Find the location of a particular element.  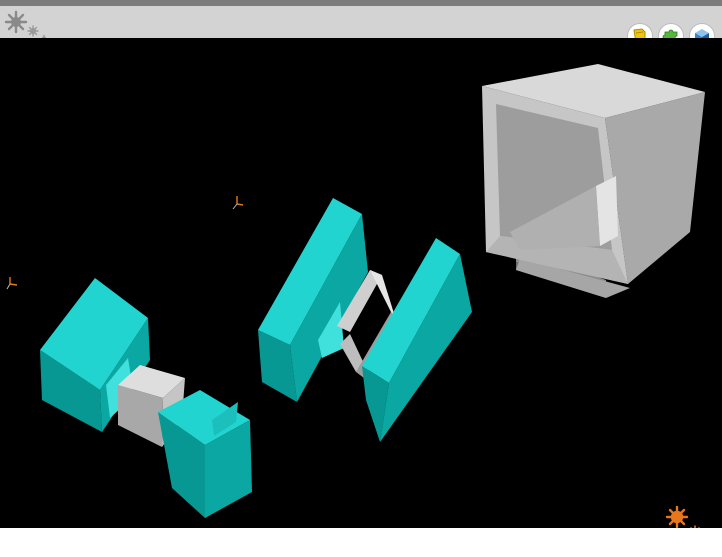

nav-glyph-2: 종 is located at coordinates (621, 549).